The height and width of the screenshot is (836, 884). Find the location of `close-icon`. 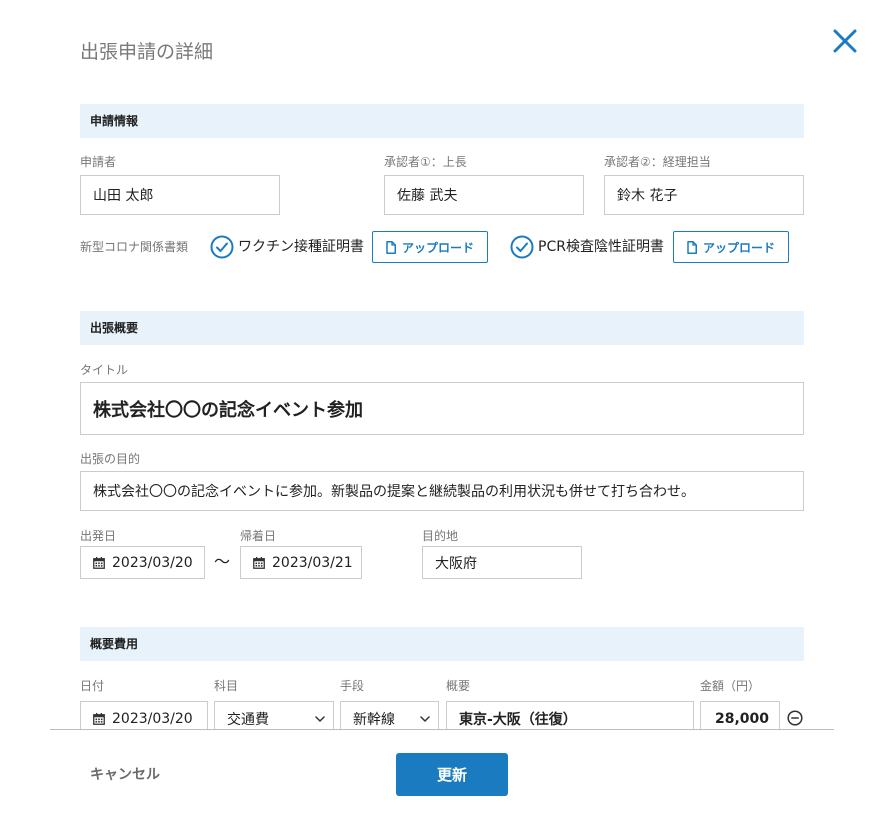

close-icon is located at coordinates (845, 41).